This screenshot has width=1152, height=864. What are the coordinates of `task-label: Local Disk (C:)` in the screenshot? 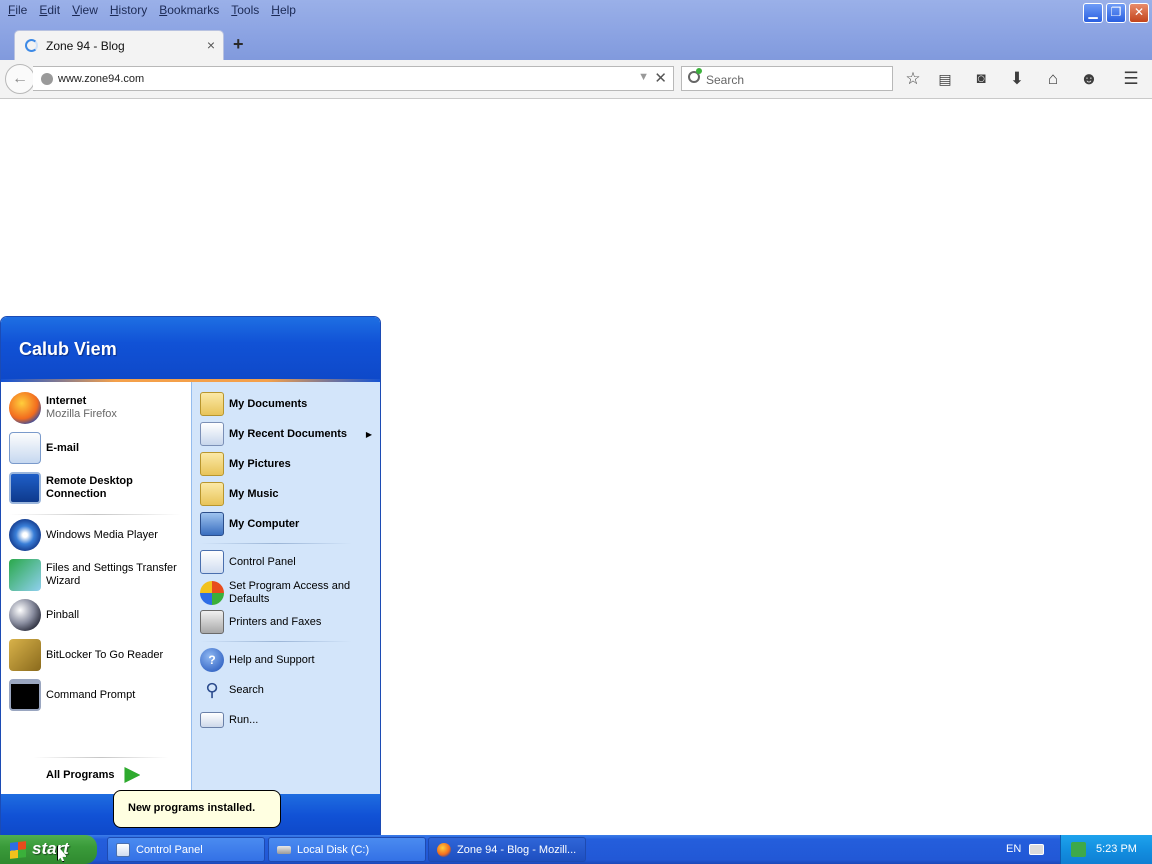 It's located at (333, 849).